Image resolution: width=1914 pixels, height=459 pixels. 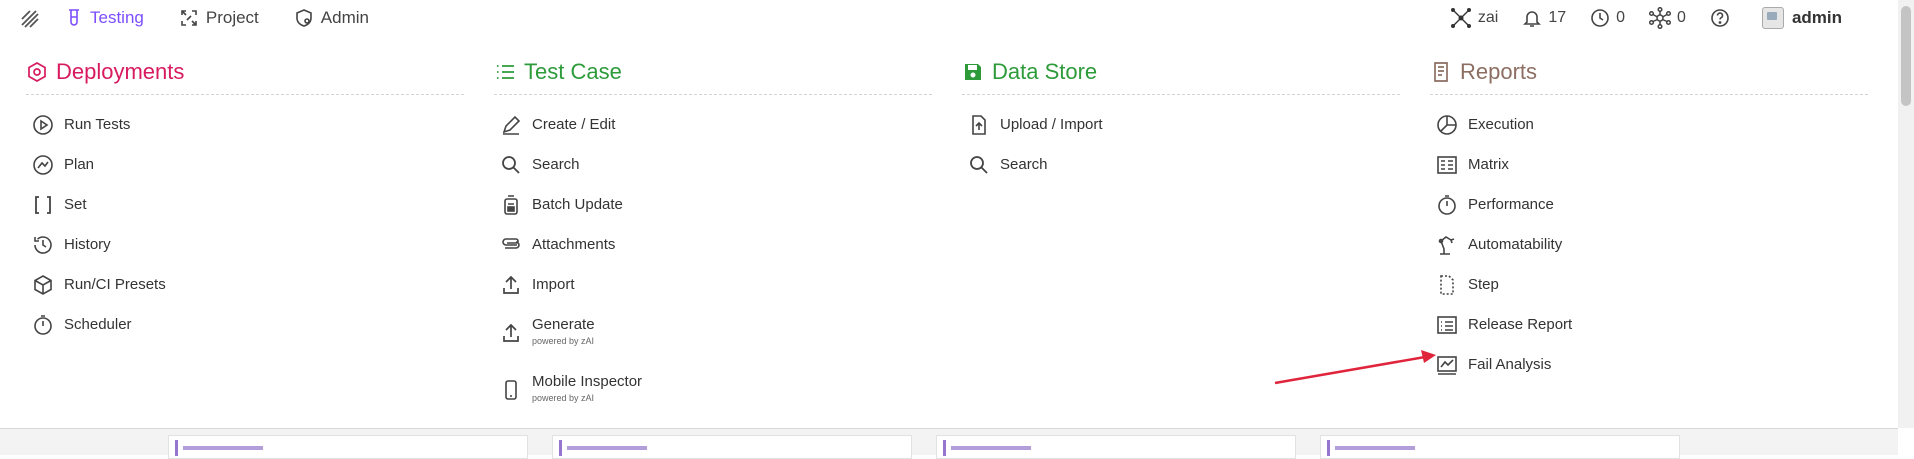 I want to click on scrollbar-thumb, so click(x=1906, y=56).